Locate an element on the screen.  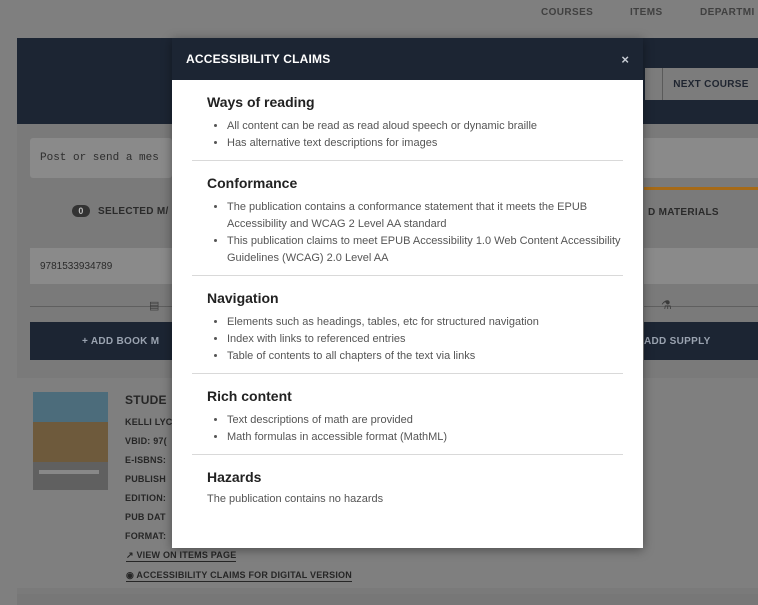
modal-header: ACCESSIBILITY CLAIMS × is located at coordinates (407, 59).